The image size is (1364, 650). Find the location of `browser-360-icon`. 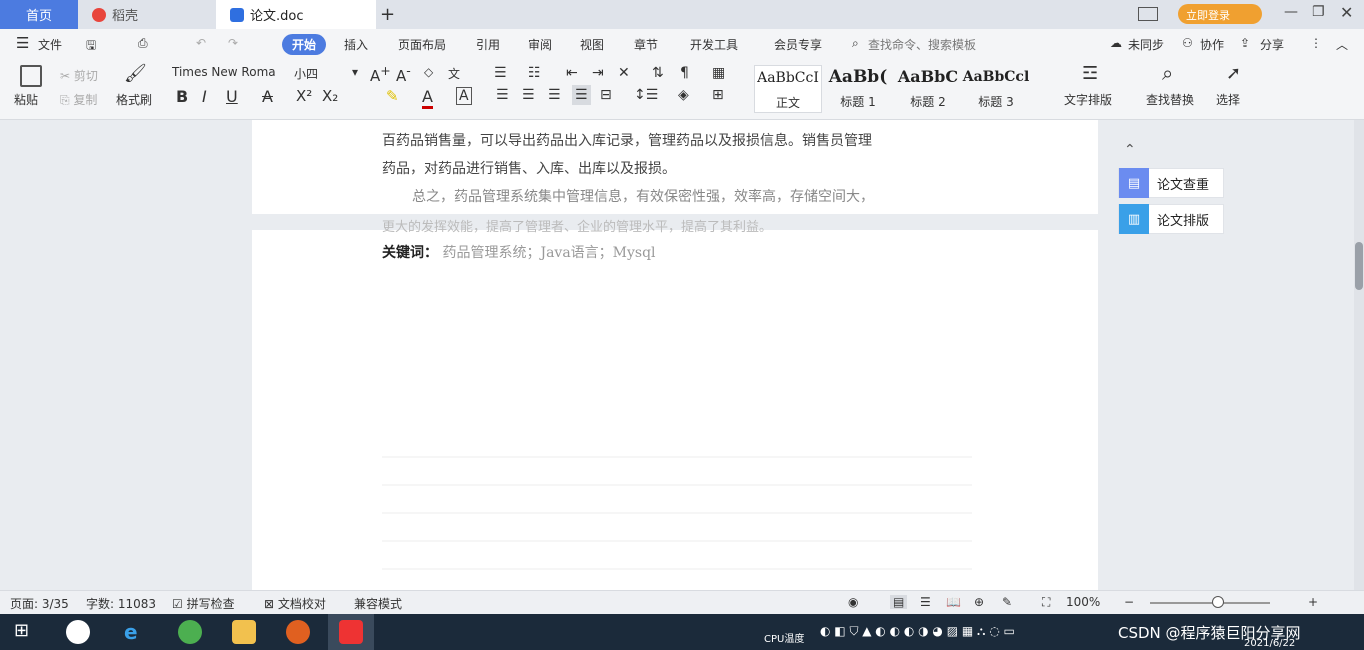

browser-360-icon is located at coordinates (190, 632).